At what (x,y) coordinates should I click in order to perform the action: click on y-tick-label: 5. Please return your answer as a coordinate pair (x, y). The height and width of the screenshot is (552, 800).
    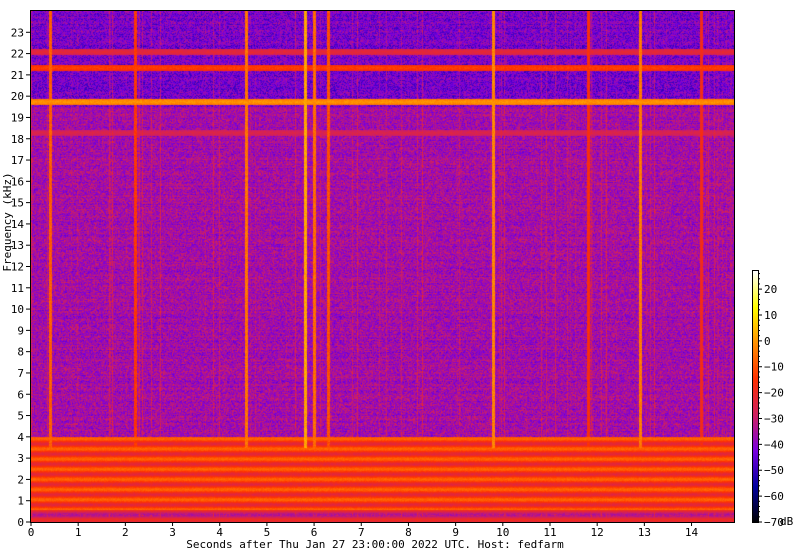
    Looking at the image, I should click on (20, 416).